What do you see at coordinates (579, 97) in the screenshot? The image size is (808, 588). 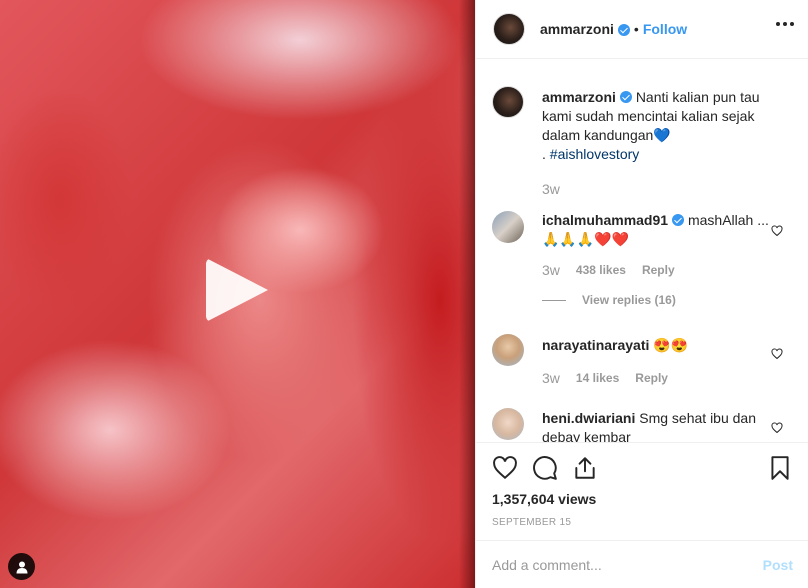 I see `caption-username: ammarzoni` at bounding box center [579, 97].